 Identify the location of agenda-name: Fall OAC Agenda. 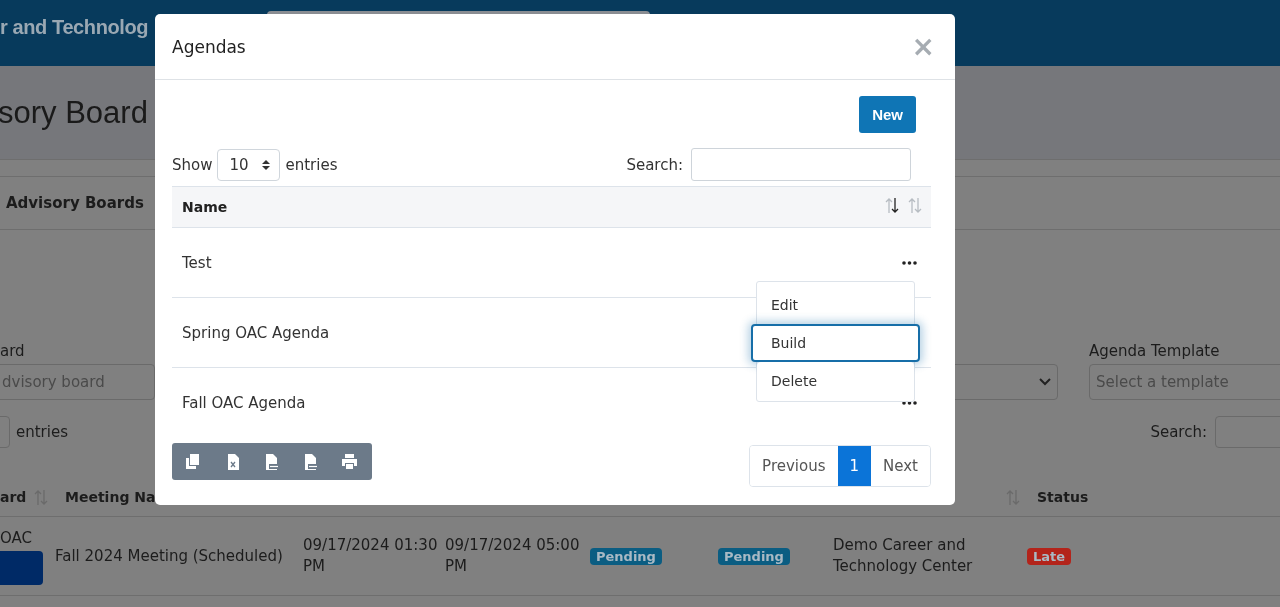
(244, 403).